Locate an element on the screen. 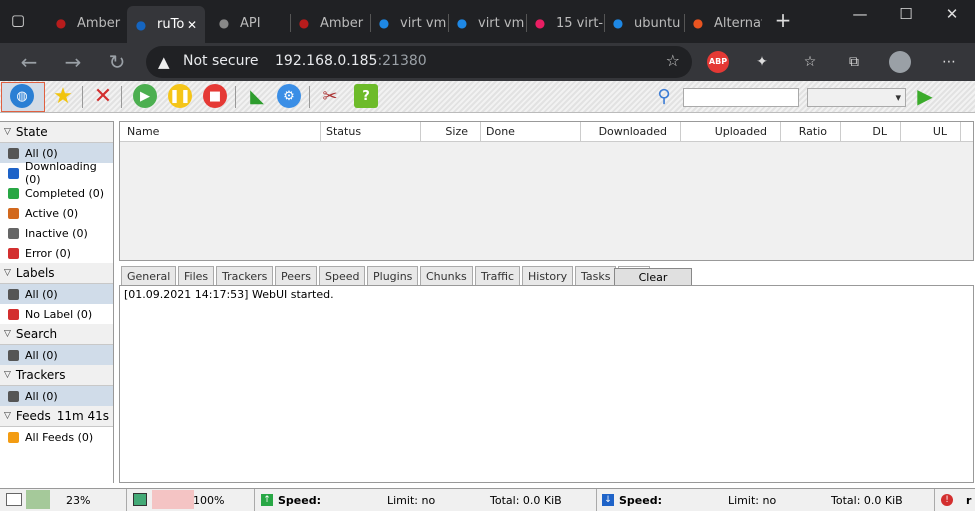 Image resolution: width=975 pixels, height=511 pixels. panel-tab: Plugins is located at coordinates (393, 276).